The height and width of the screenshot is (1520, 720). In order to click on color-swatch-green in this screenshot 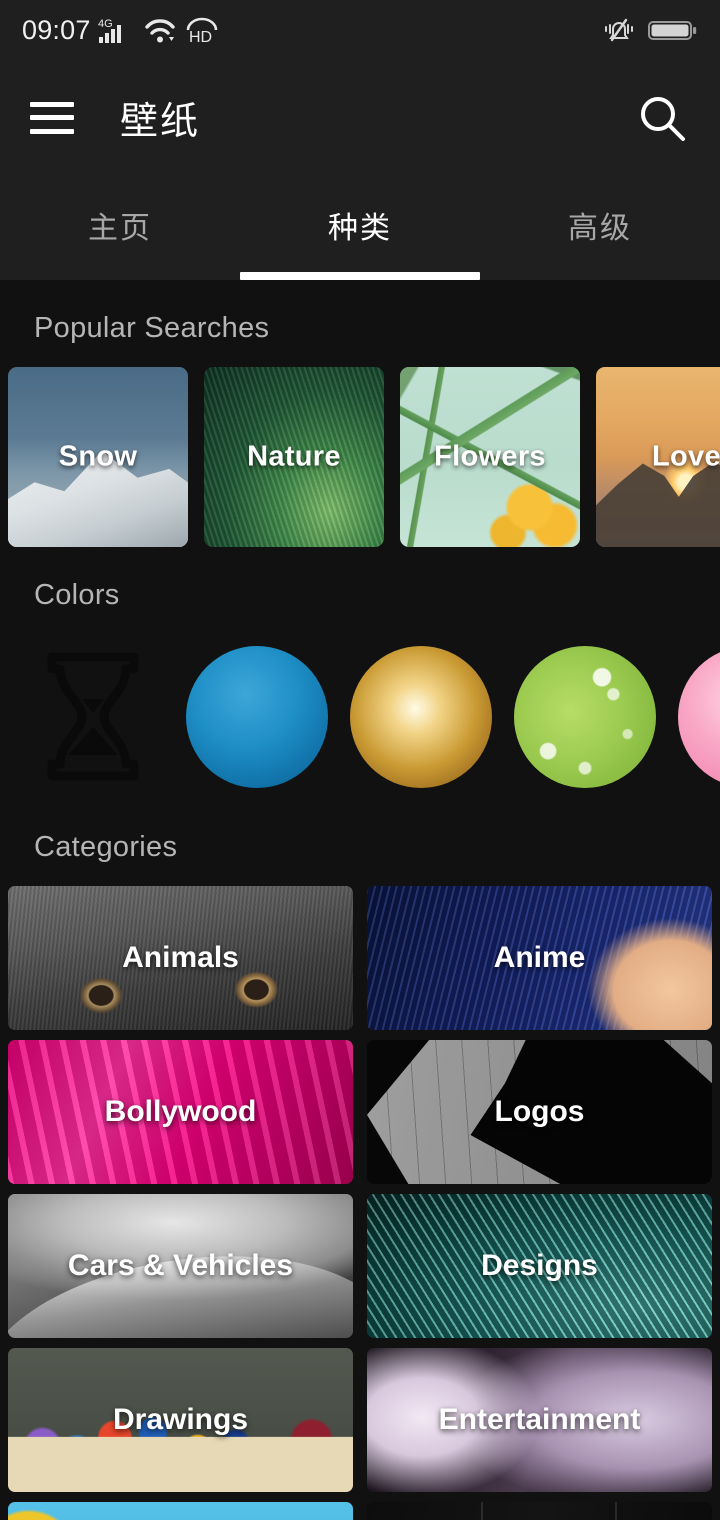, I will do `click(585, 716)`.